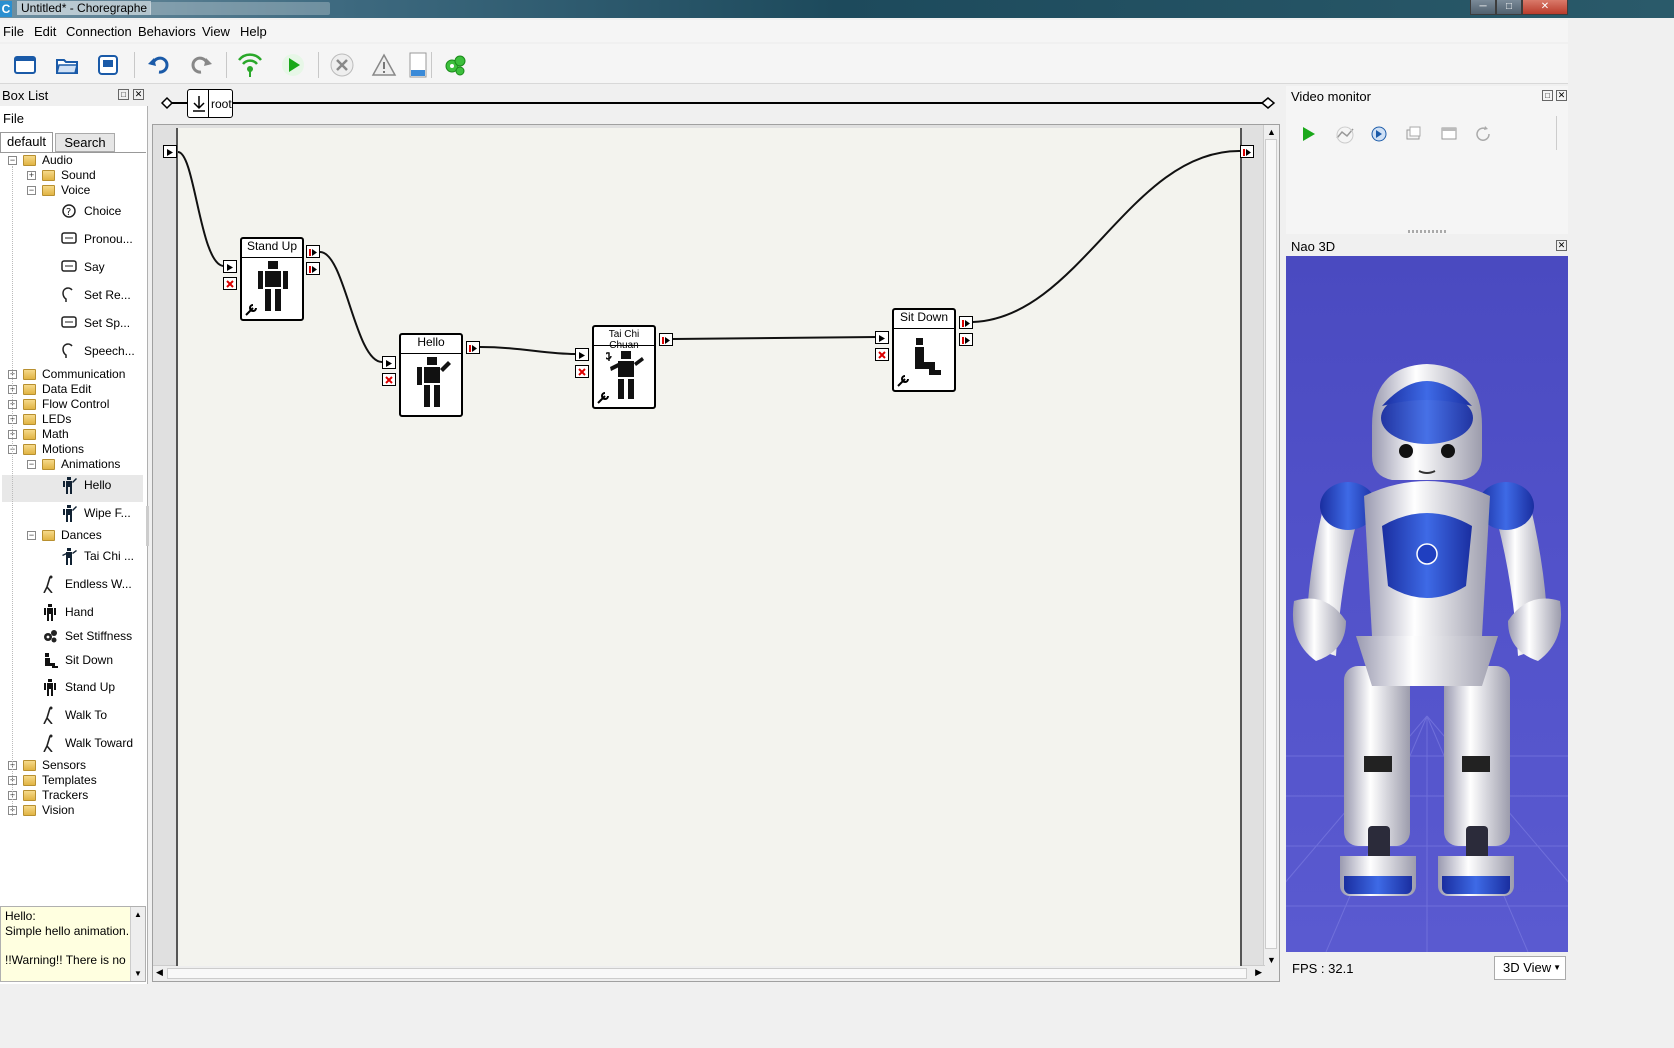 This screenshot has width=1674, height=1048. Describe the element at coordinates (1345, 134) in the screenshot. I see `camera-icon` at that location.